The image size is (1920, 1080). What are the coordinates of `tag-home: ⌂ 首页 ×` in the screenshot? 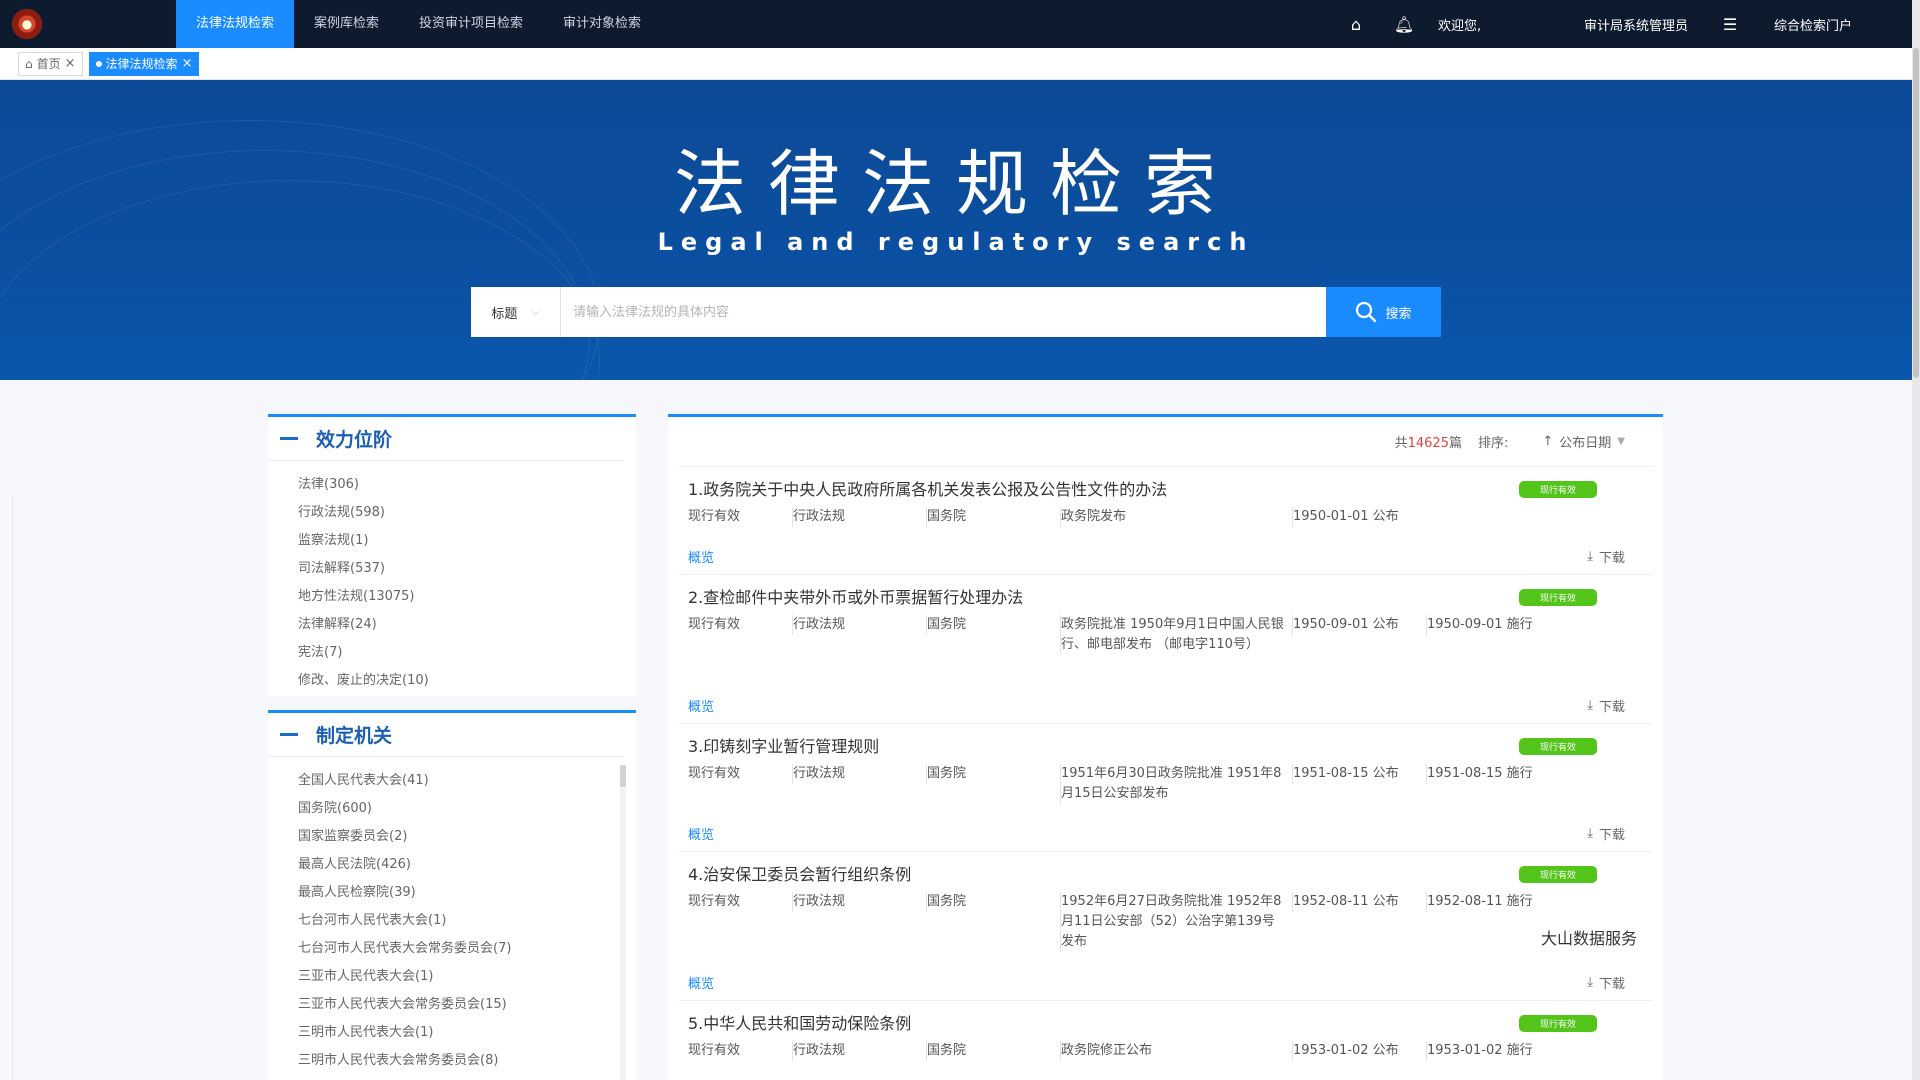 It's located at (50, 63).